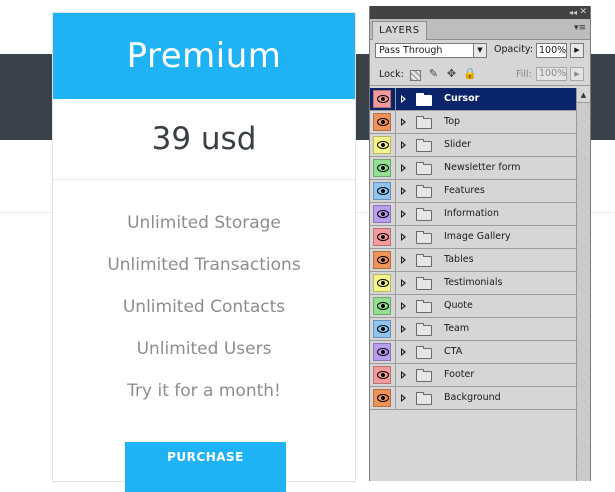 Image resolution: width=615 pixels, height=492 pixels. I want to click on feature-item: Unlimited Storage, so click(204, 223).